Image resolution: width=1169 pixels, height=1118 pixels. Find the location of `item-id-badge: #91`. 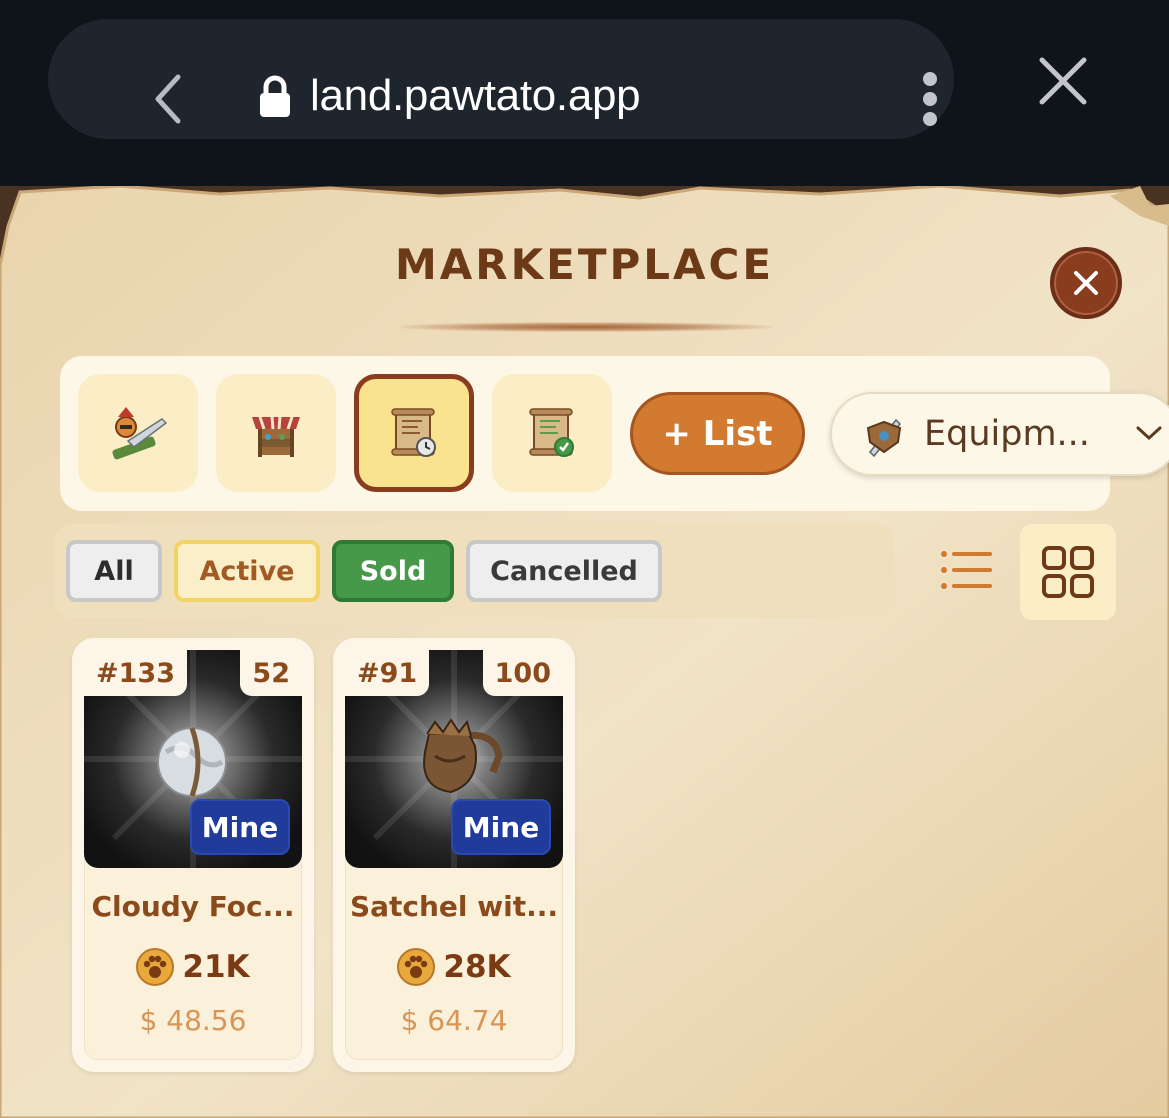

item-id-badge: #91 is located at coordinates (387, 673).